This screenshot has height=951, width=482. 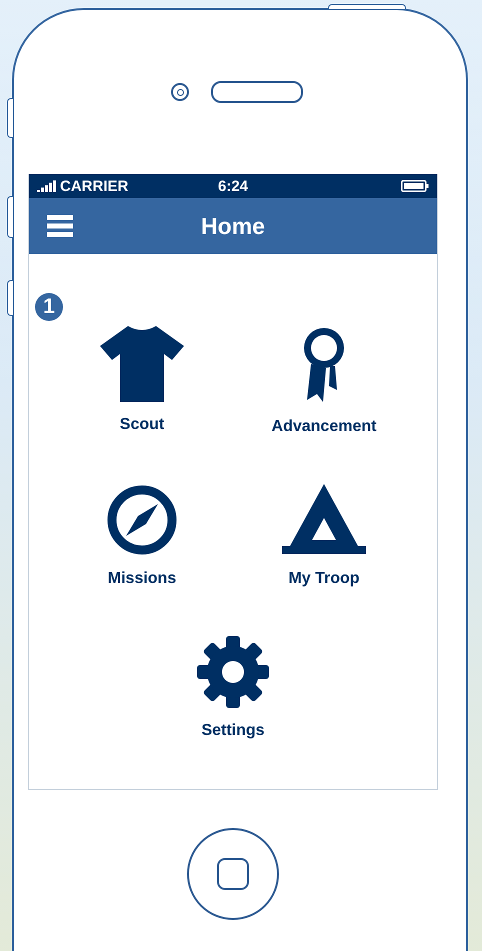 I want to click on menu-button, so click(x=60, y=226).